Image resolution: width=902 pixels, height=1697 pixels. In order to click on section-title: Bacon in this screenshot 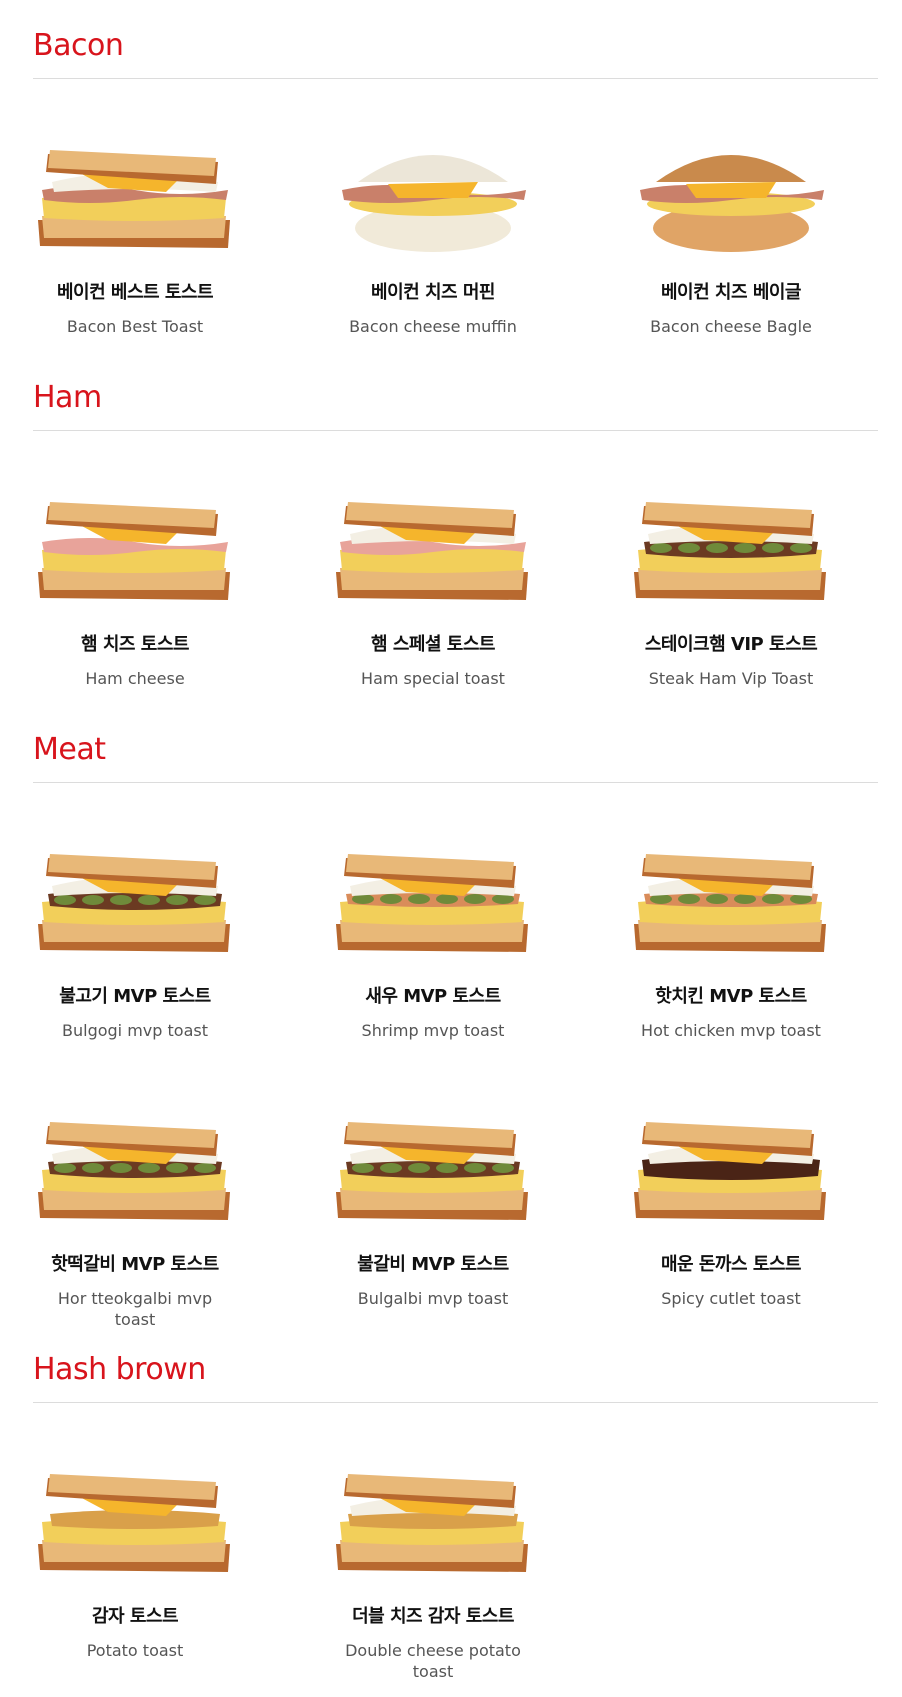, I will do `click(78, 45)`.